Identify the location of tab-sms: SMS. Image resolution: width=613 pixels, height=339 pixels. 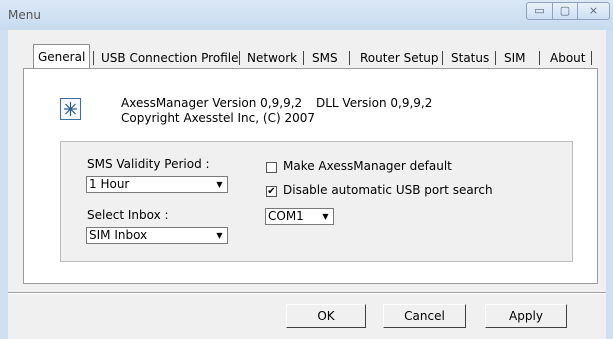
(325, 58).